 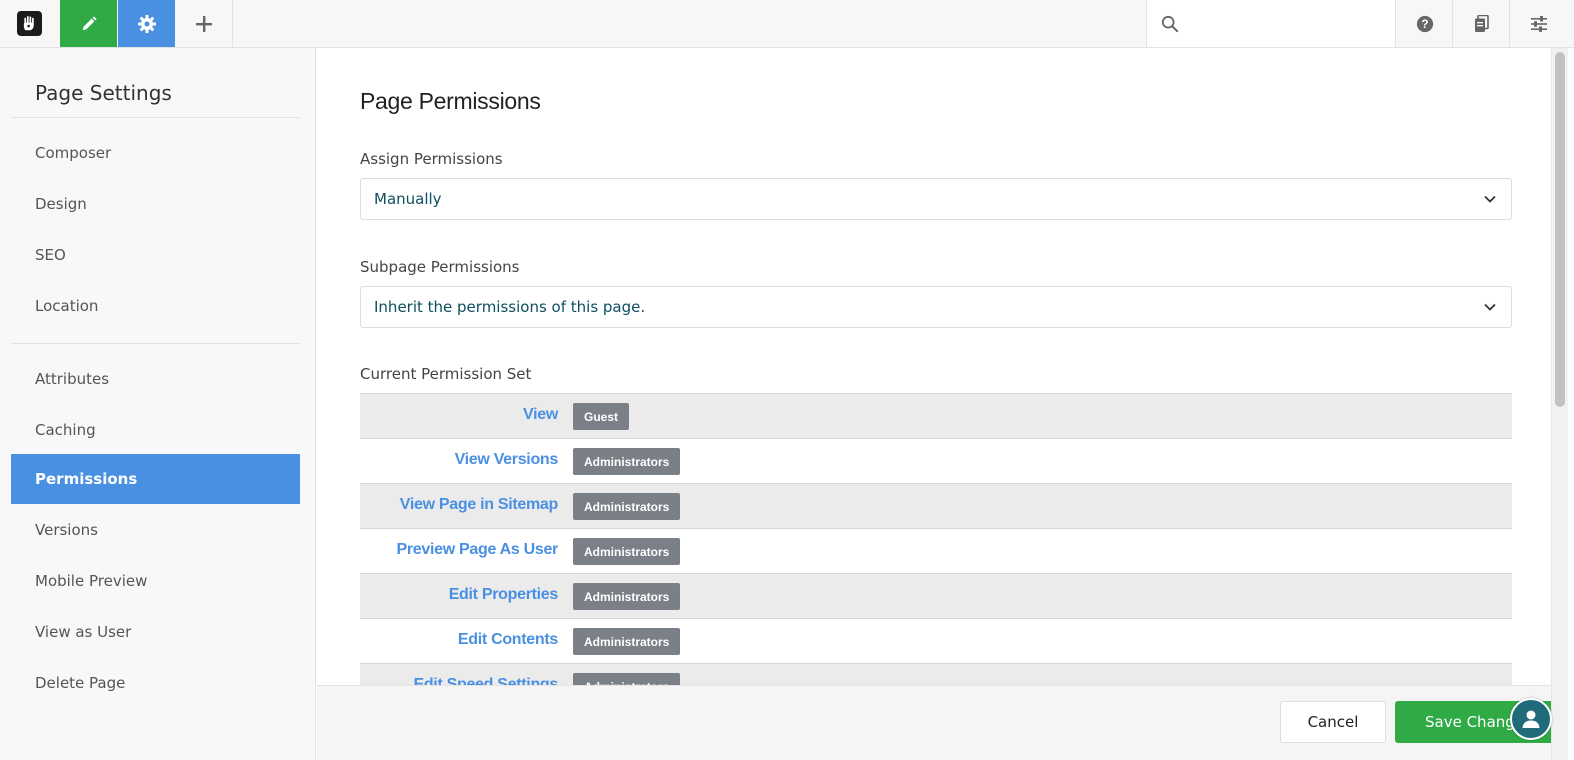 I want to click on sliders-icon, so click(x=1539, y=23).